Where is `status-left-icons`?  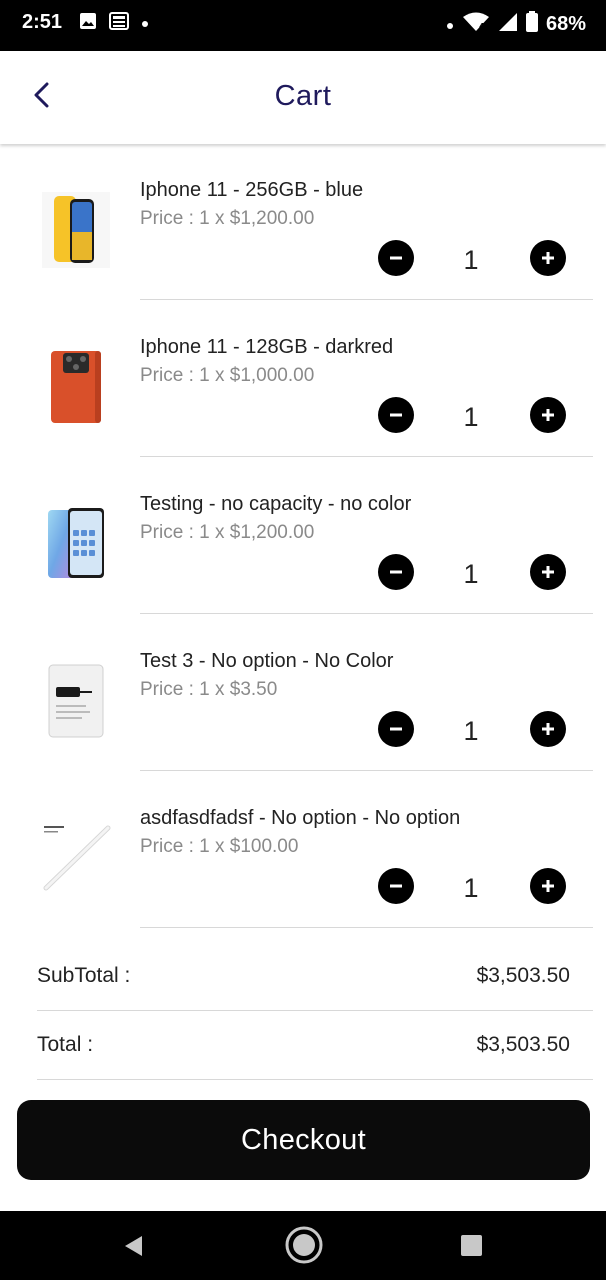
status-left-icons is located at coordinates (114, 23).